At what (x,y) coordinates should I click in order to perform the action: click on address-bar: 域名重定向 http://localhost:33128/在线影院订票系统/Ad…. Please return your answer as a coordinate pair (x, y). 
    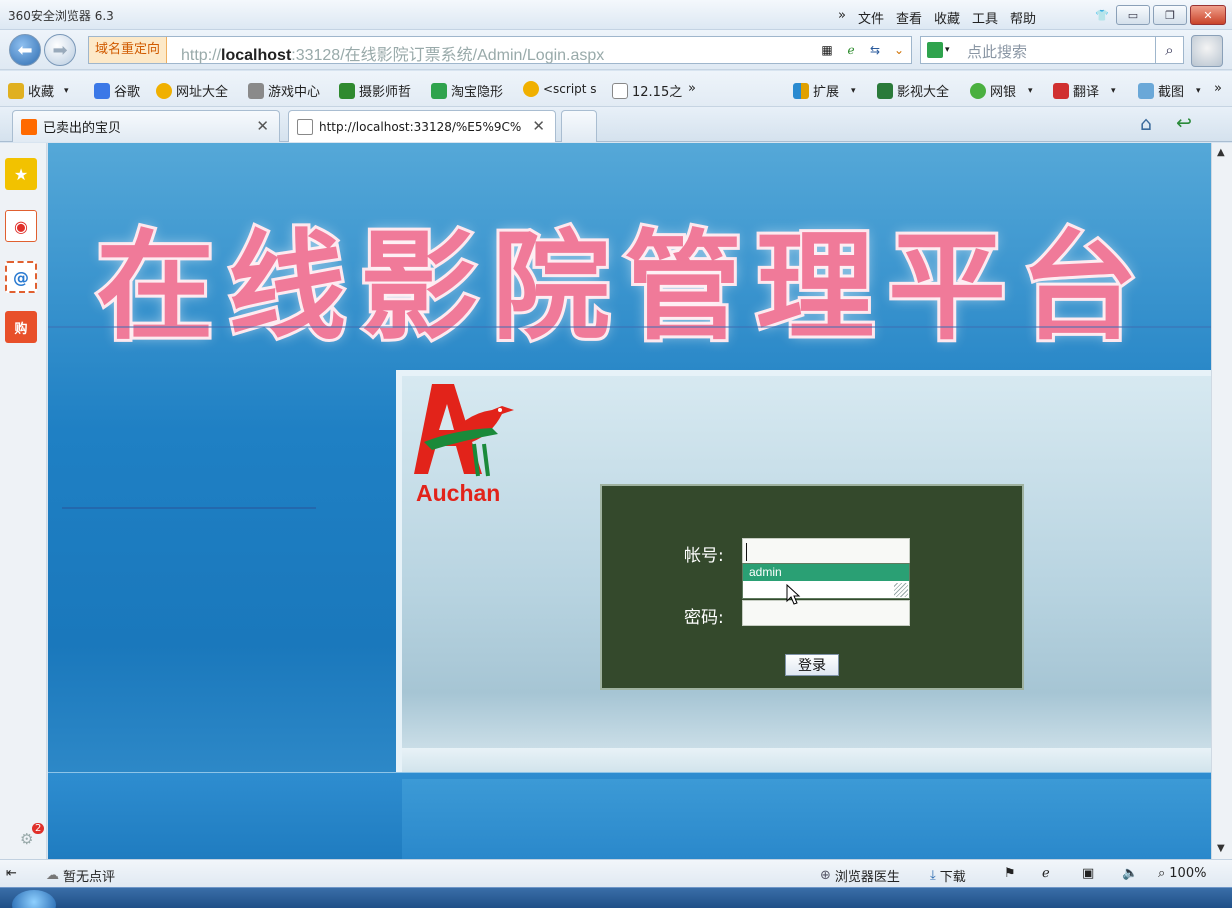
    Looking at the image, I should click on (500, 50).